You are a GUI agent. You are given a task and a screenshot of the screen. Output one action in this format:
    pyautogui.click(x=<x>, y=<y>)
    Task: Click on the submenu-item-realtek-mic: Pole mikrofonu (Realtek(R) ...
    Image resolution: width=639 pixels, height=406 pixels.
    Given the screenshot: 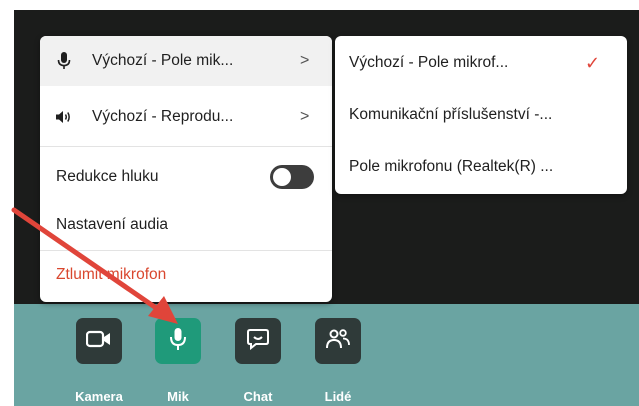 What is the action you would take?
    pyautogui.click(x=481, y=167)
    